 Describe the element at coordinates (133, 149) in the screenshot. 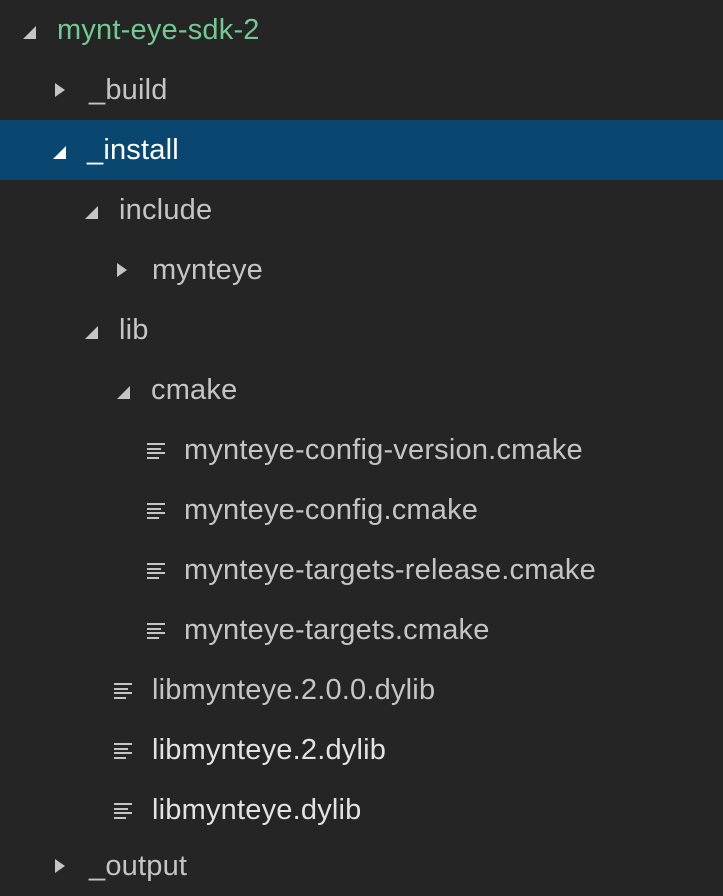

I see `tree-item-label: _install` at that location.